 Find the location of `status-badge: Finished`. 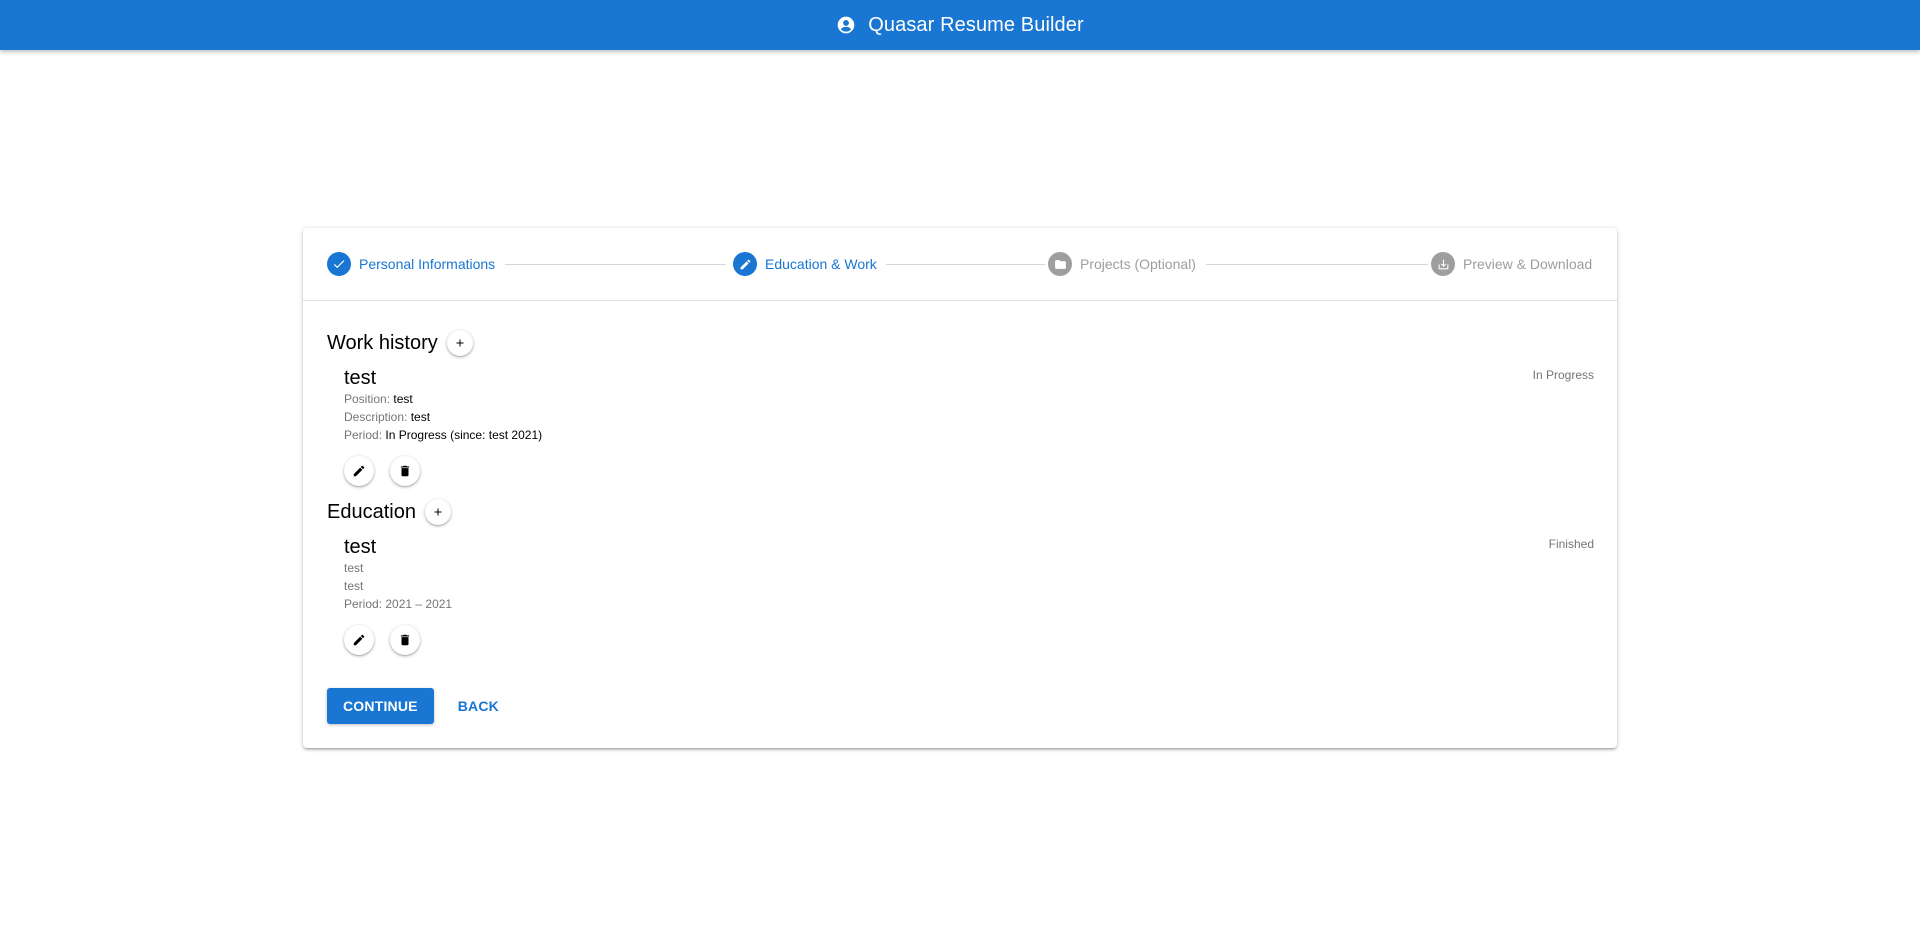

status-badge: Finished is located at coordinates (1571, 544).